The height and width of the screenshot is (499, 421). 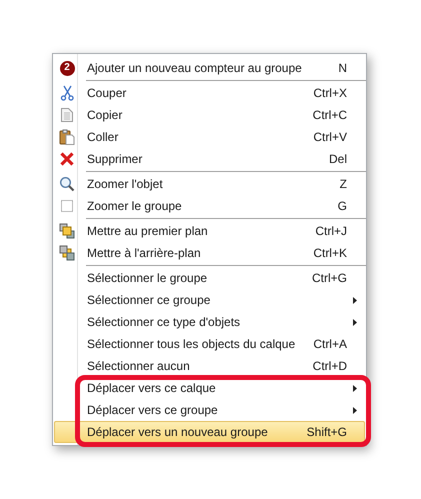 What do you see at coordinates (107, 93) in the screenshot?
I see `menu-item-label: Couper` at bounding box center [107, 93].